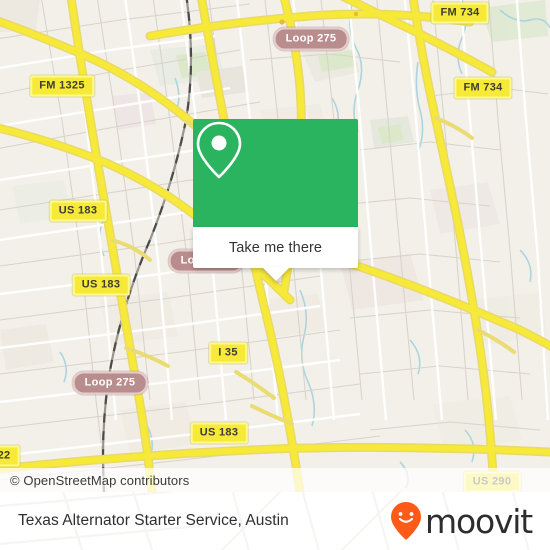 The image size is (550, 550). I want to click on map-pin-icon, so click(219, 150).